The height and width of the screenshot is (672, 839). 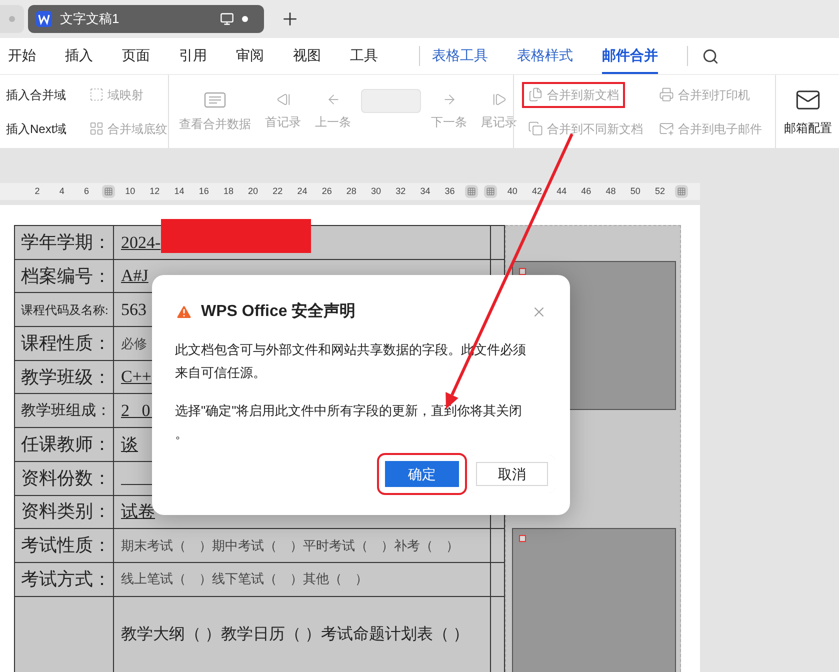 What do you see at coordinates (130, 191) in the screenshot?
I see `ruler-number: 10` at bounding box center [130, 191].